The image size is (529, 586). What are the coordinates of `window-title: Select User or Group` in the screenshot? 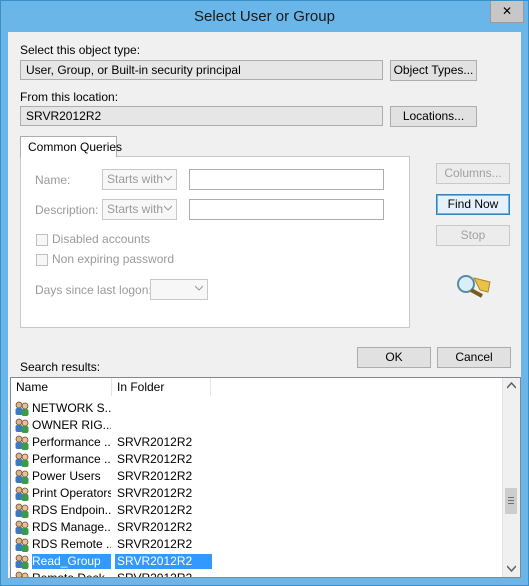 It's located at (264, 16).